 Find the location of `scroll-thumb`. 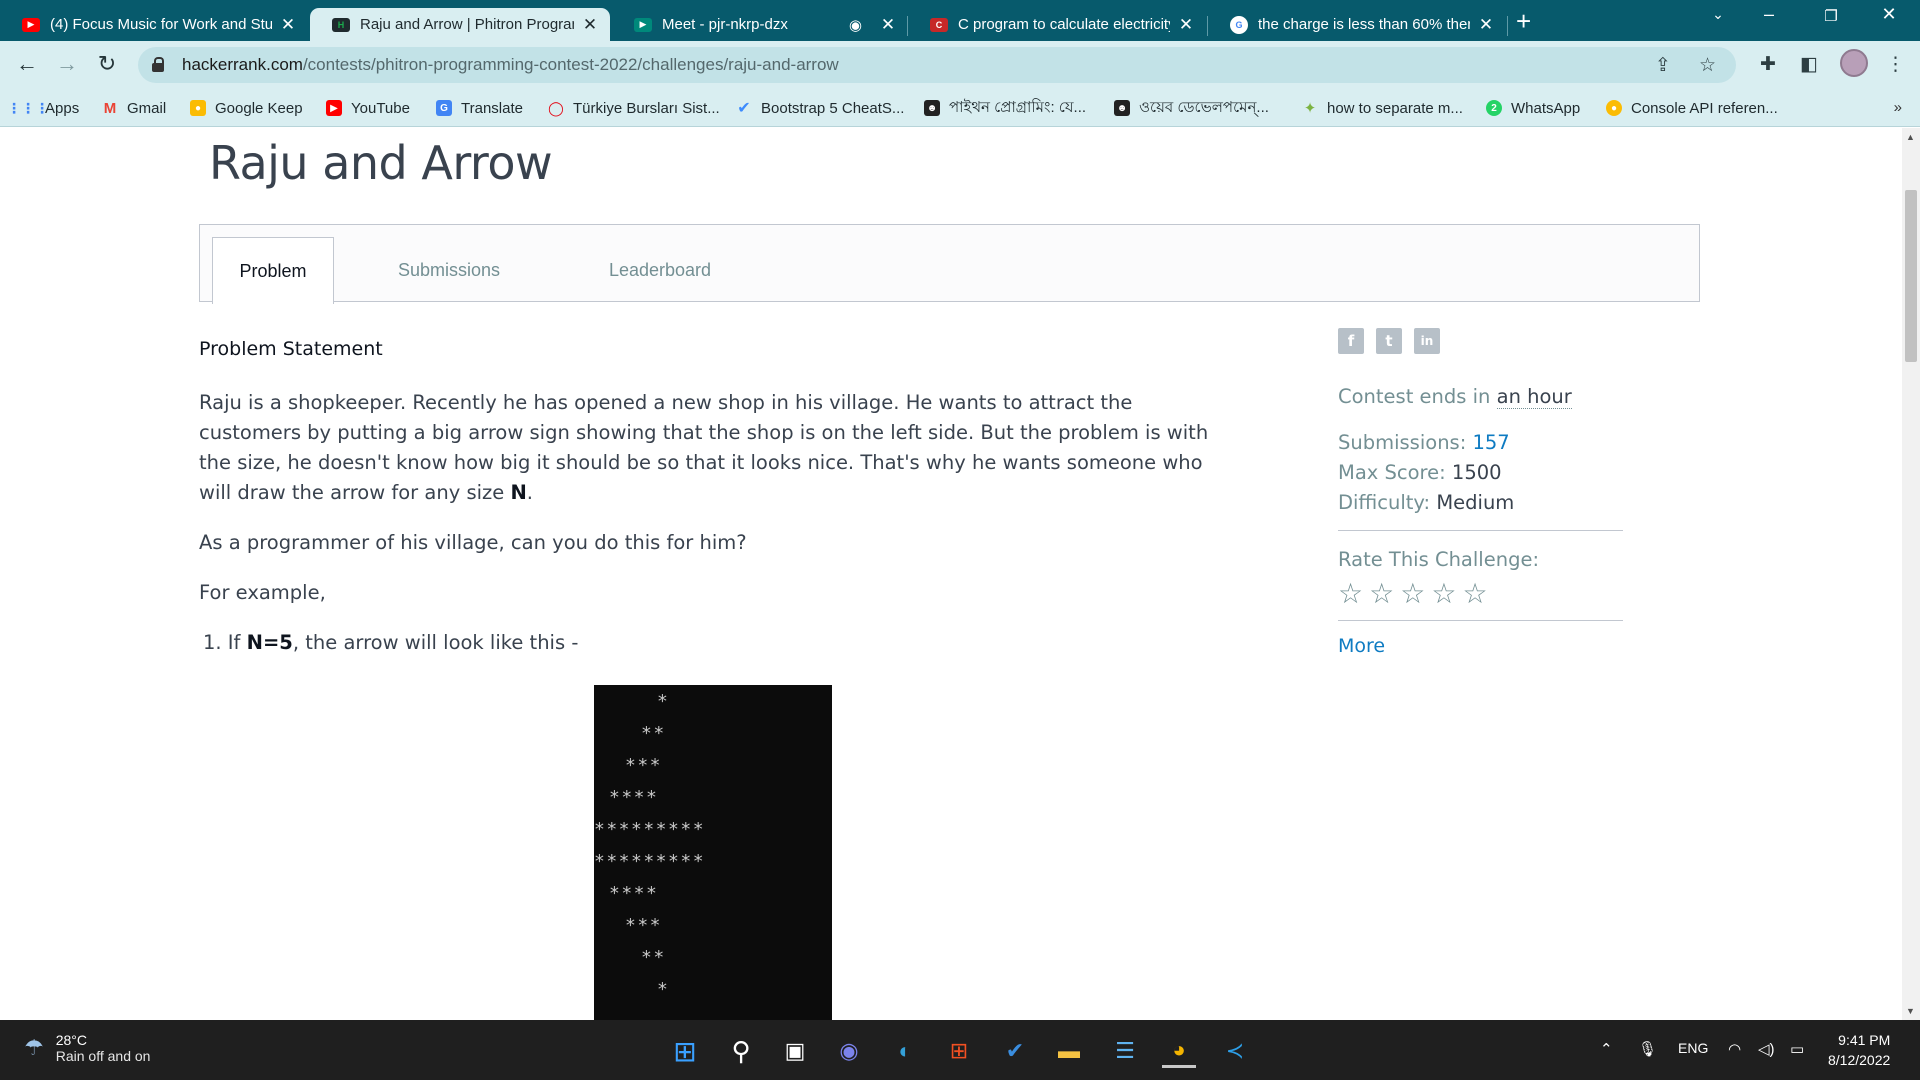

scroll-thumb is located at coordinates (1911, 276).